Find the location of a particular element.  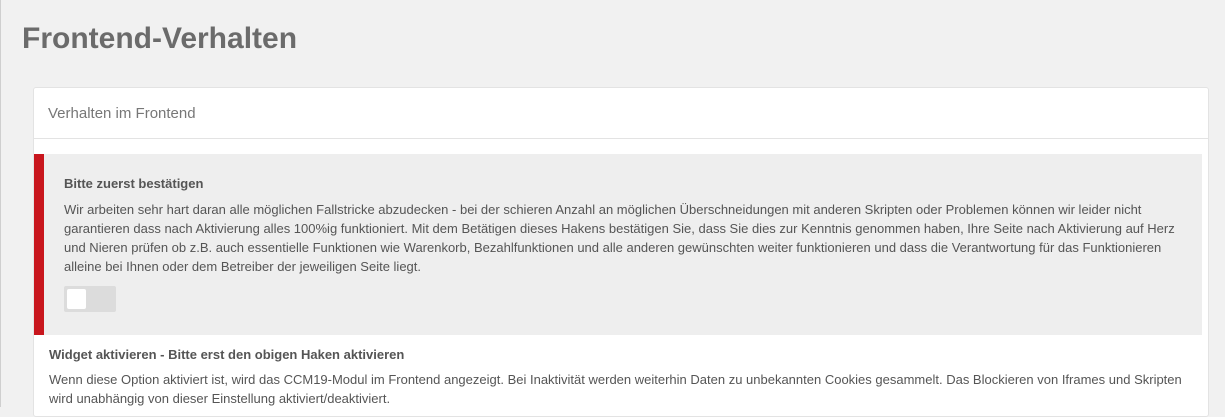

window-left-border is located at coordinates (0, 203).